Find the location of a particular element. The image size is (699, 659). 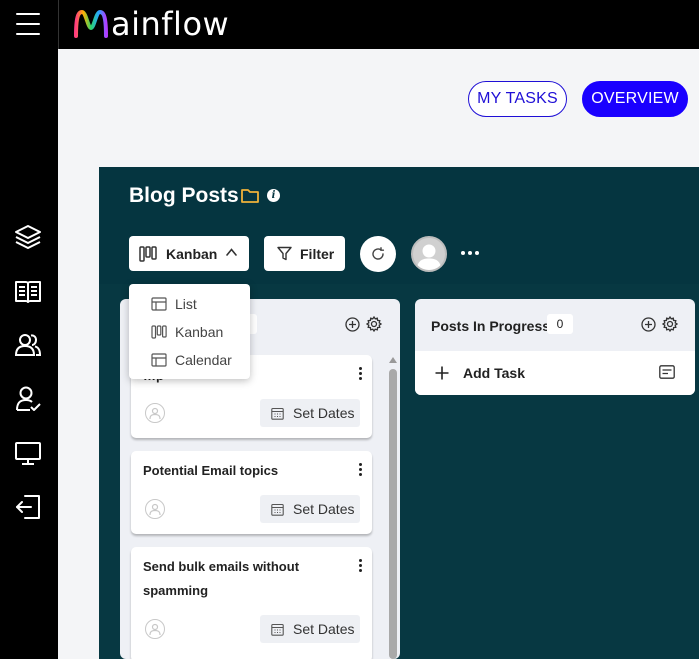

user-check-icon is located at coordinates (28, 399).